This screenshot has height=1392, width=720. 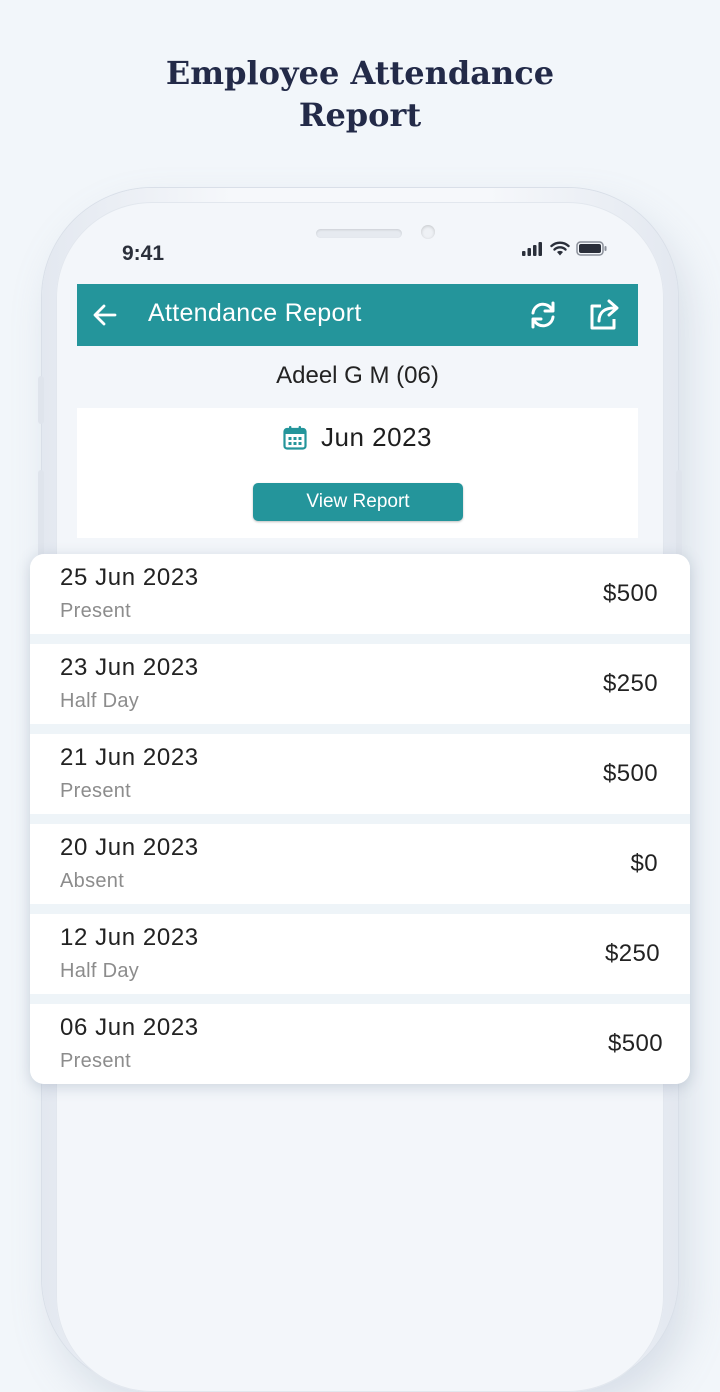 What do you see at coordinates (532, 248) in the screenshot?
I see `signal-icon` at bounding box center [532, 248].